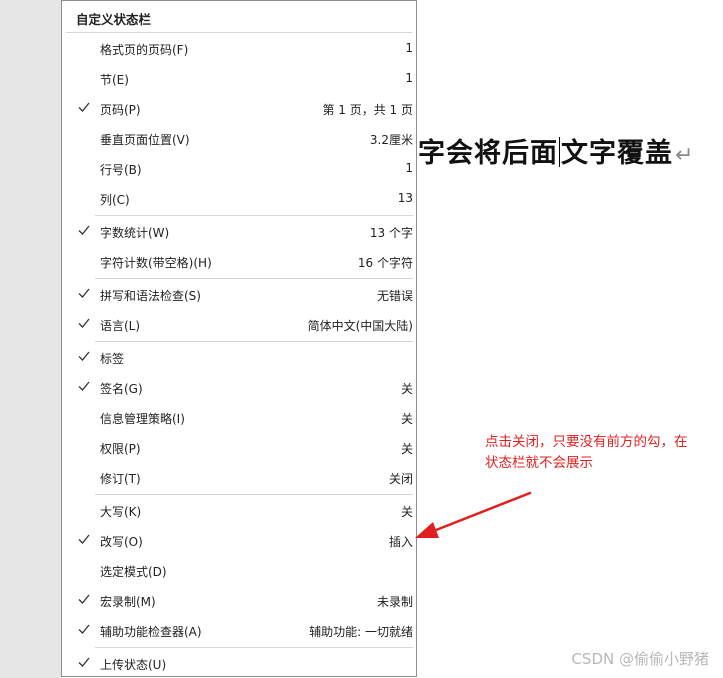  I want to click on menu-item-selection-mode: 选定模式(D), so click(239, 570).